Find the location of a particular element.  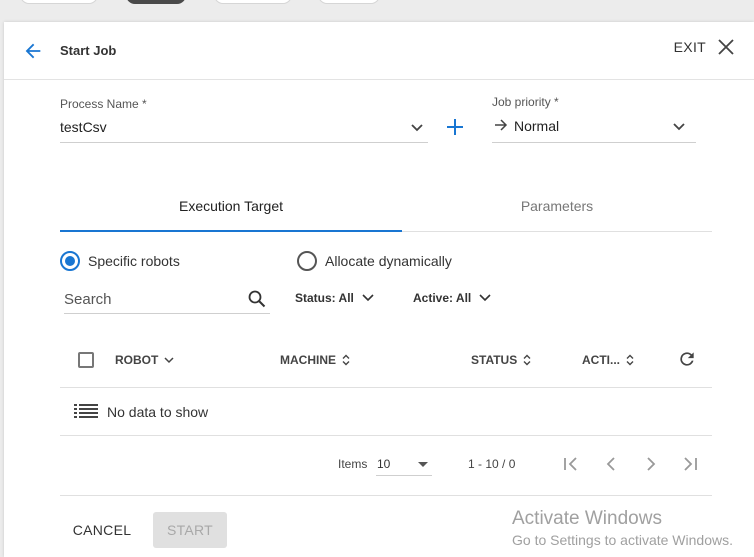

active-filter: Active: All is located at coordinates (452, 298).